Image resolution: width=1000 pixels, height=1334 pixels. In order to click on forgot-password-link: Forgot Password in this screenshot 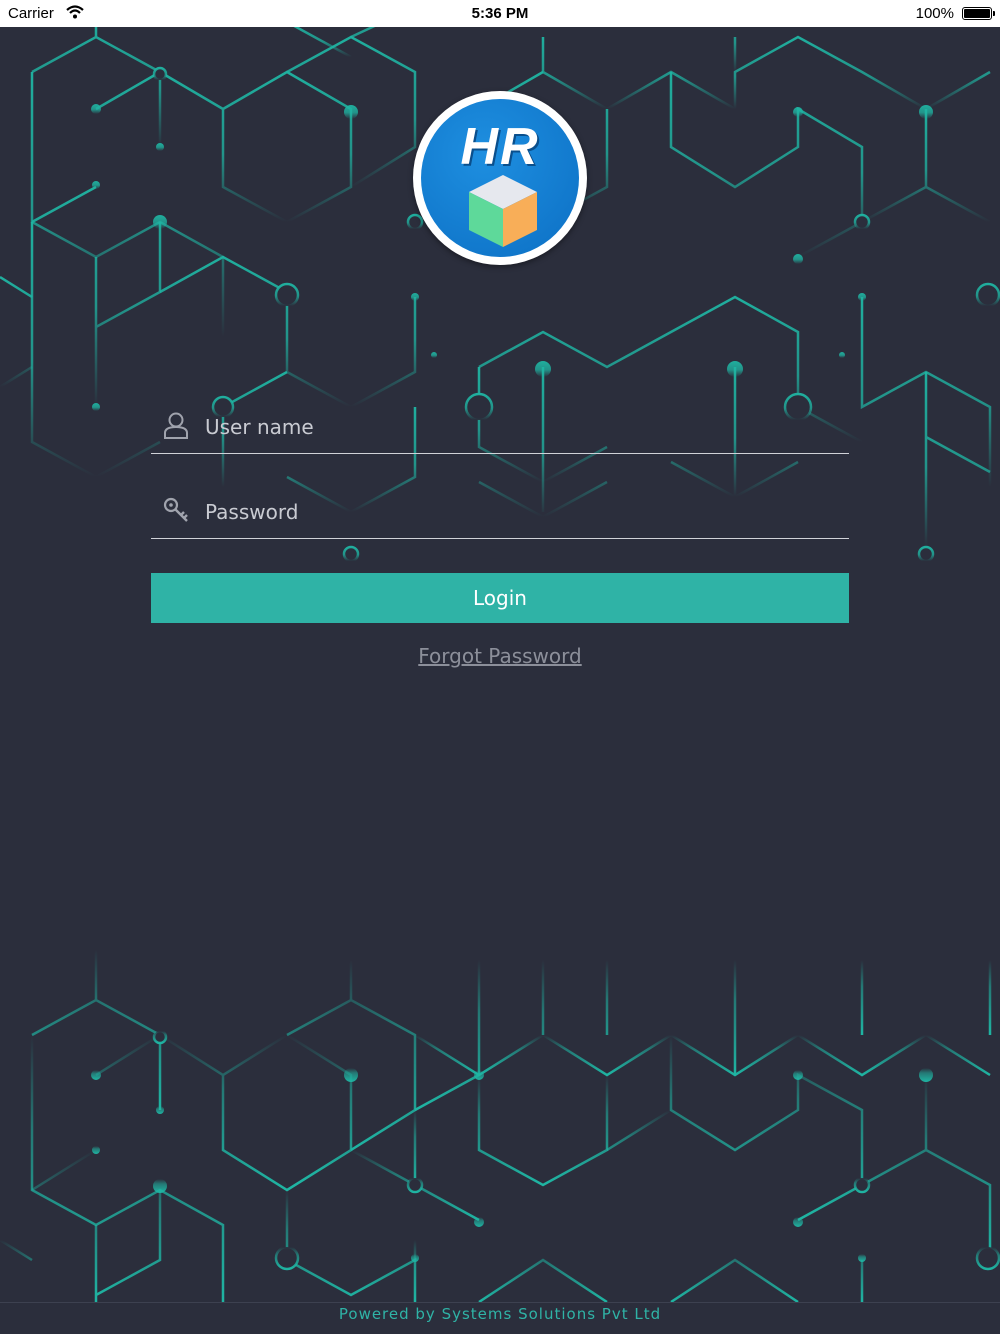, I will do `click(500, 656)`.